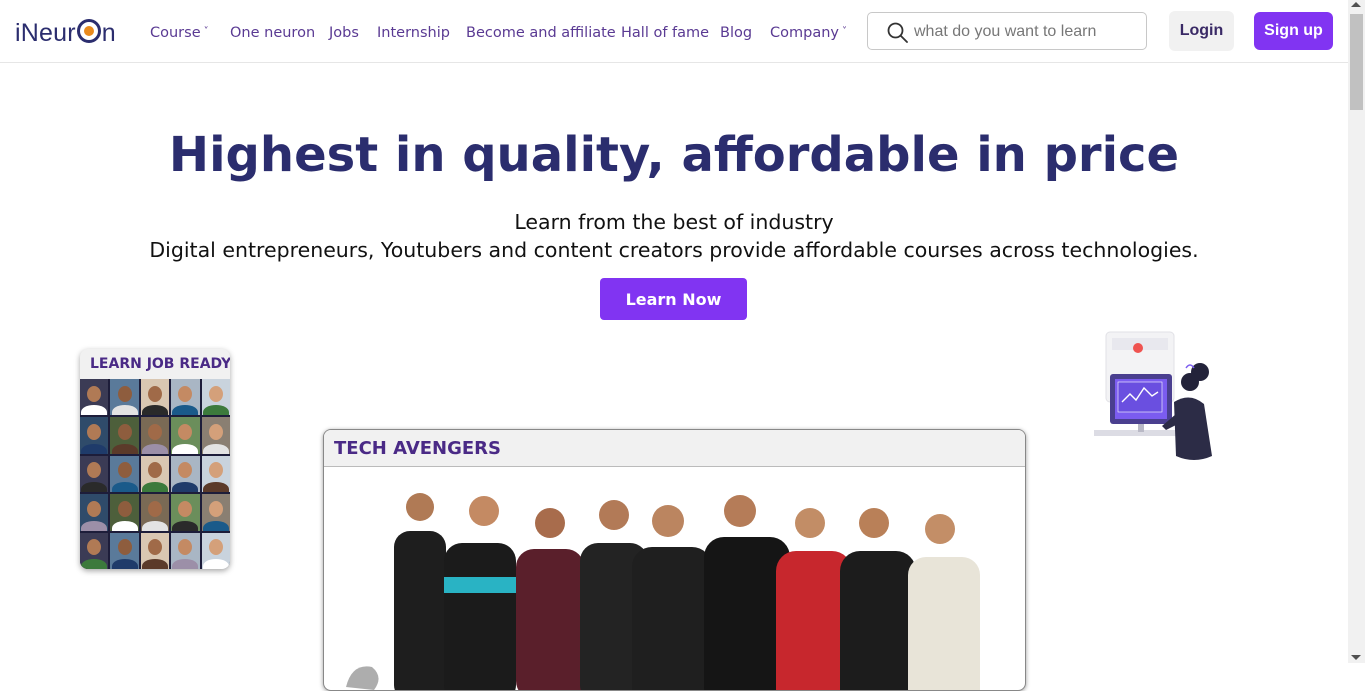 The image size is (1365, 691). I want to click on learn-job-ready-card: LEARN JOB READY, so click(155, 459).